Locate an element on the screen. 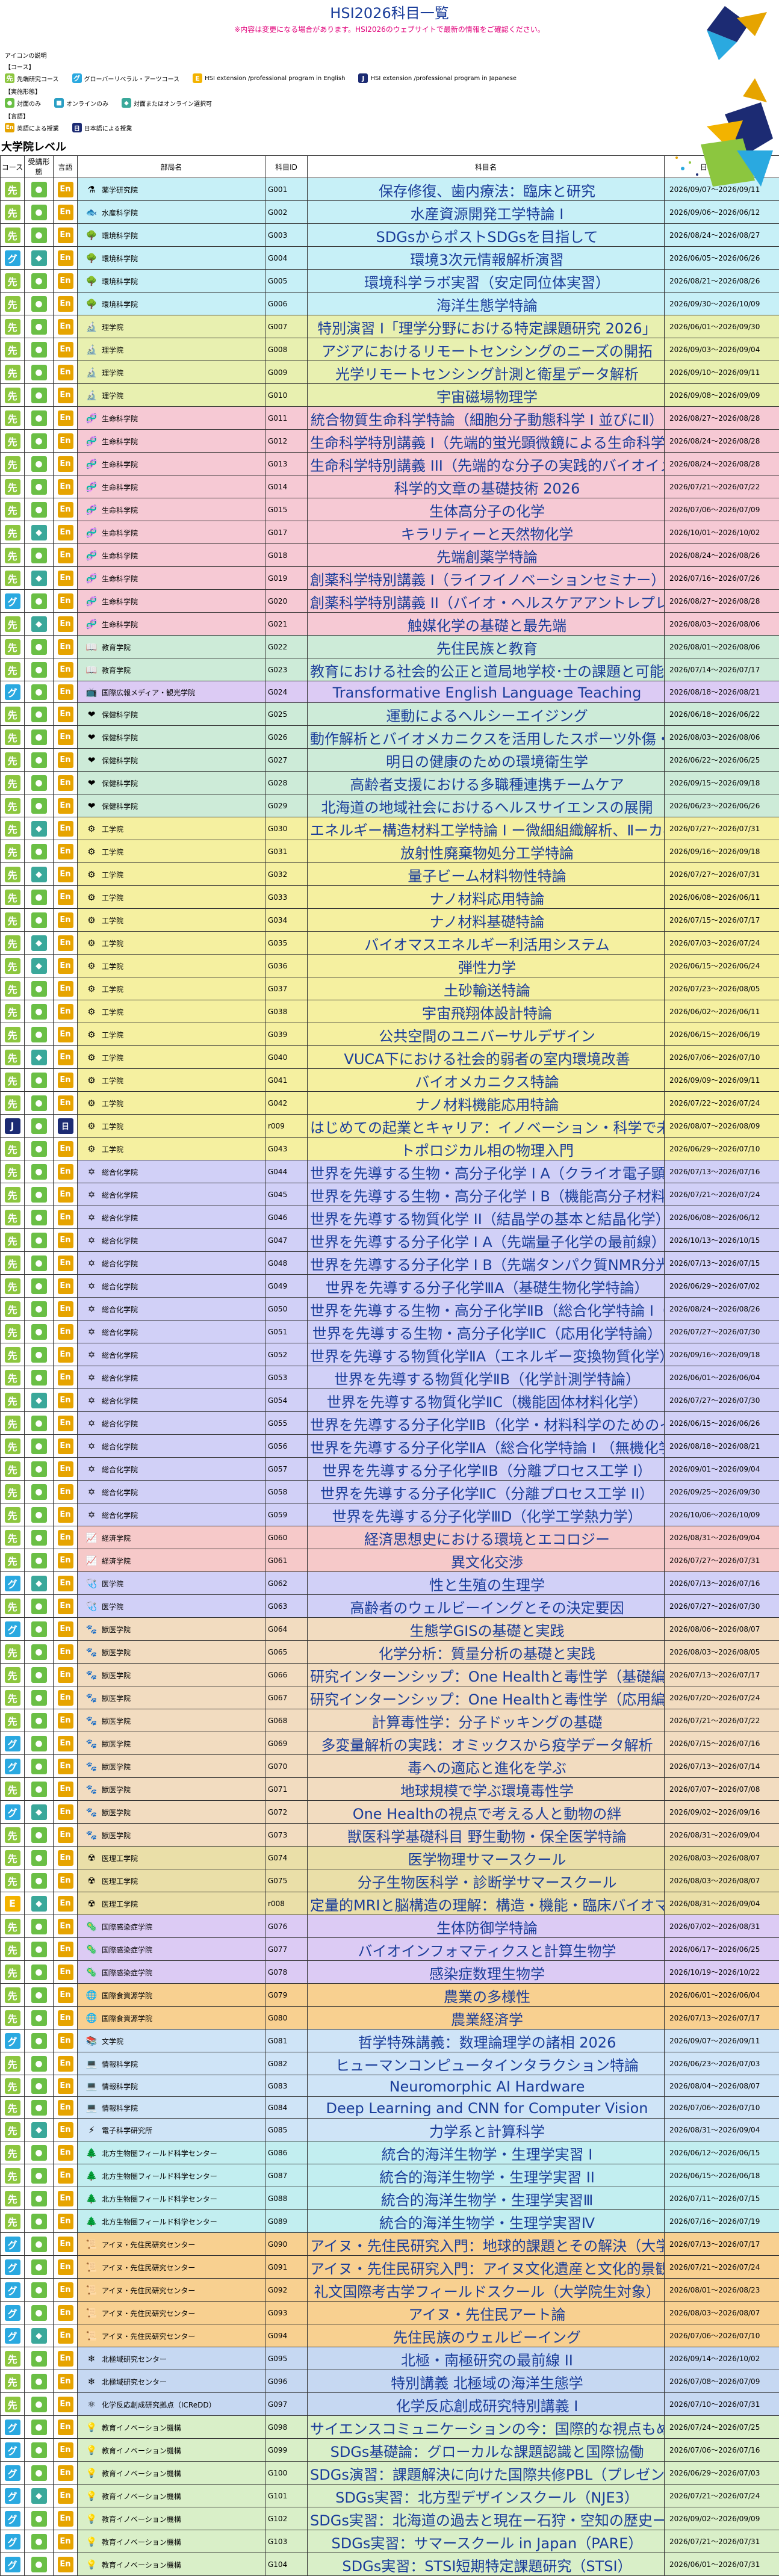 This screenshot has height=2576, width=779. course-name: 感染症数理生物学 is located at coordinates (487, 1974).